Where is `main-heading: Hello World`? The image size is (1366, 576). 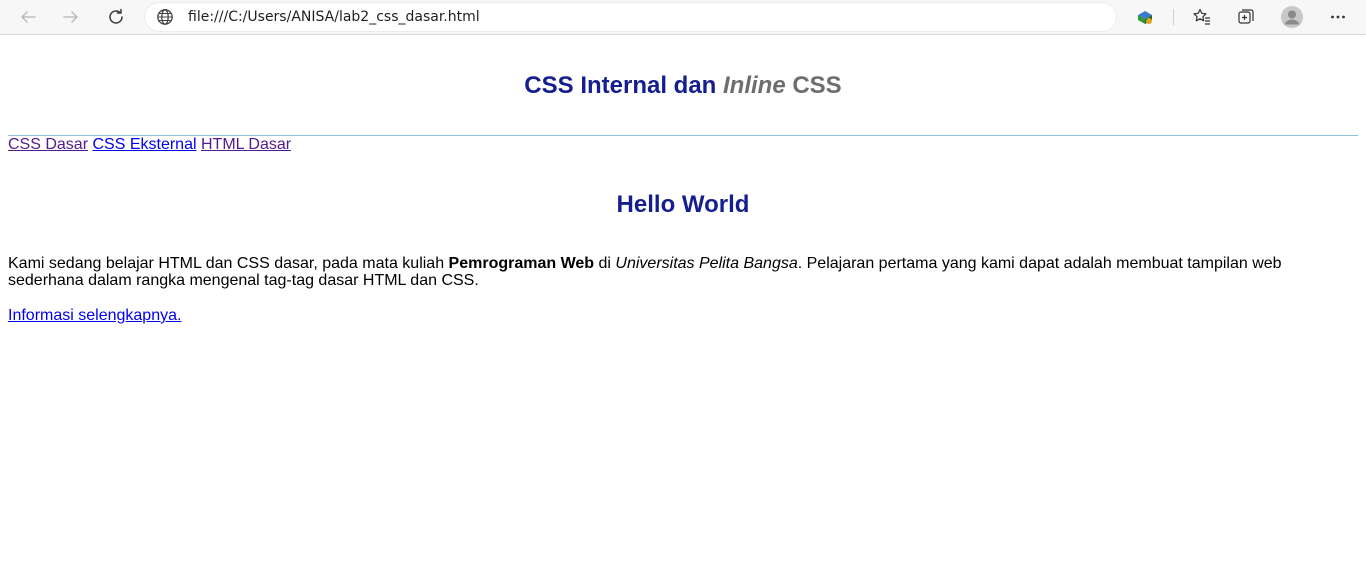
main-heading: Hello World is located at coordinates (683, 204).